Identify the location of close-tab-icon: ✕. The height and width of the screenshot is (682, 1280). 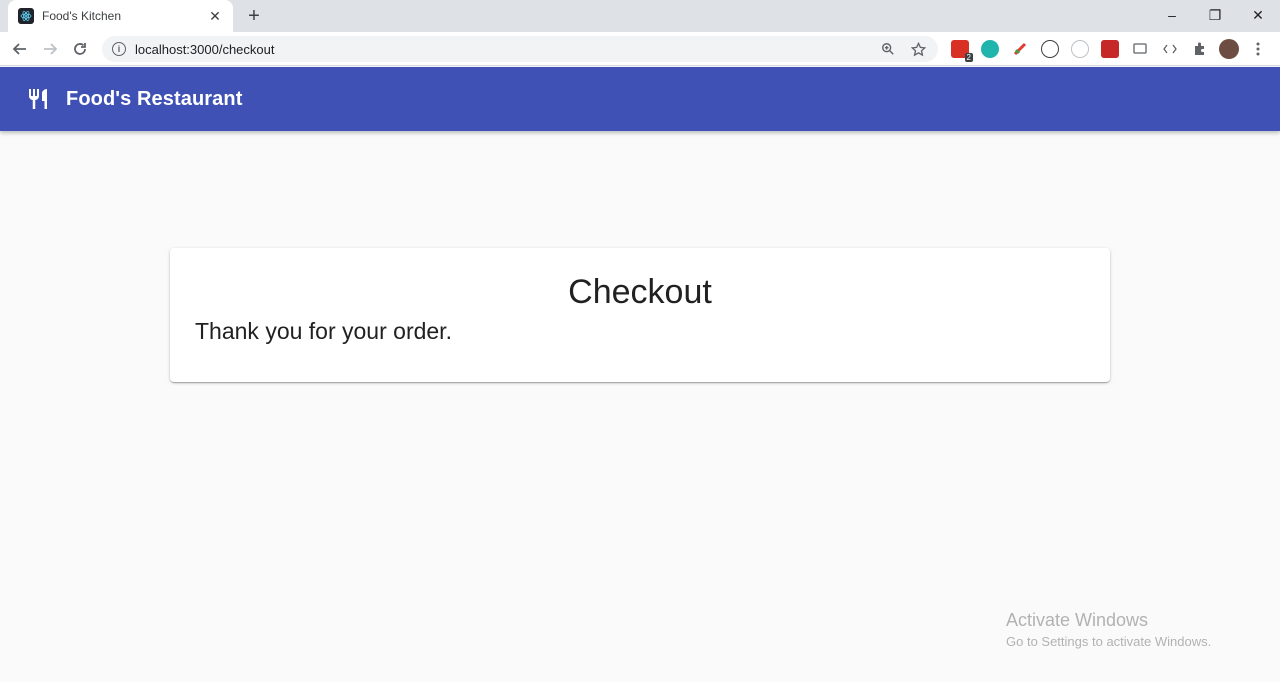
(215, 16).